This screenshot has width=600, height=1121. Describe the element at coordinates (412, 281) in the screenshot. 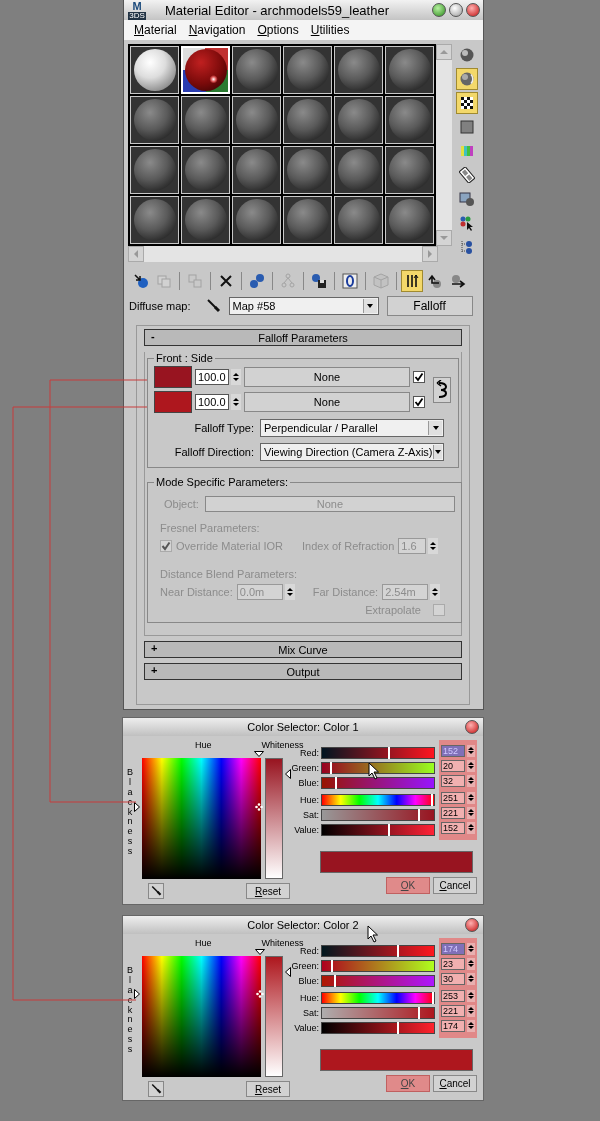

I see `bars-up-button` at that location.